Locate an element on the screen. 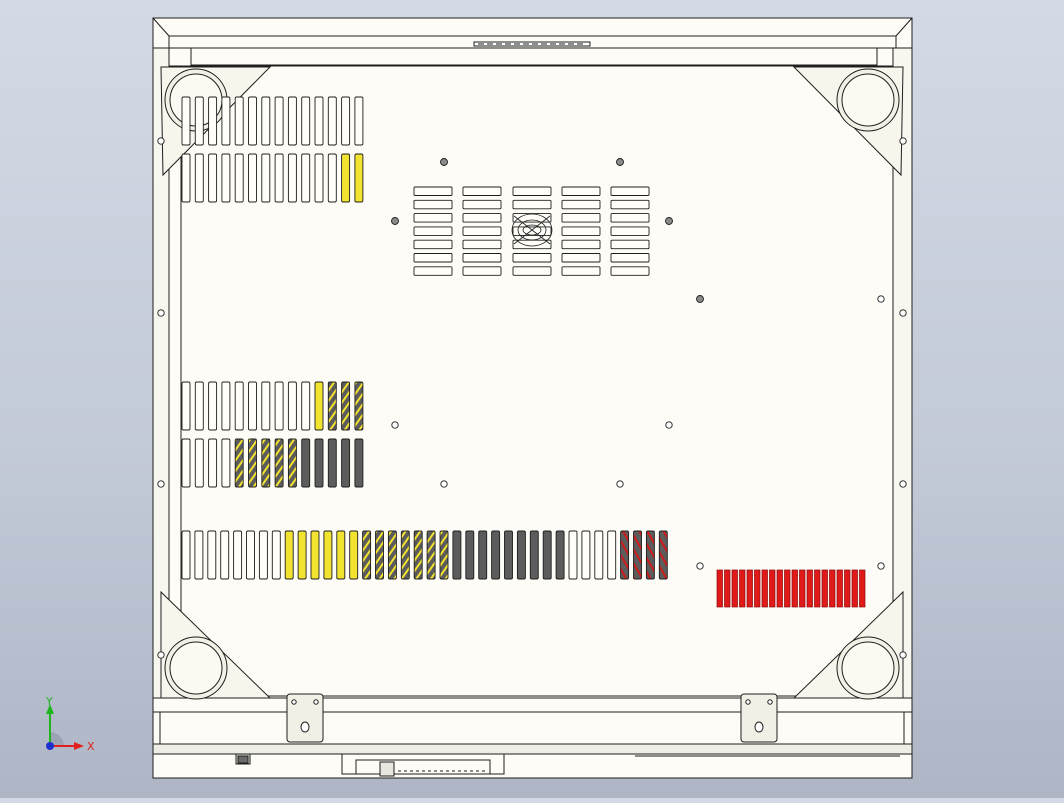 The width and height of the screenshot is (1064, 803). foot-bottom-right-pad-inner is located at coordinates (868, 668).